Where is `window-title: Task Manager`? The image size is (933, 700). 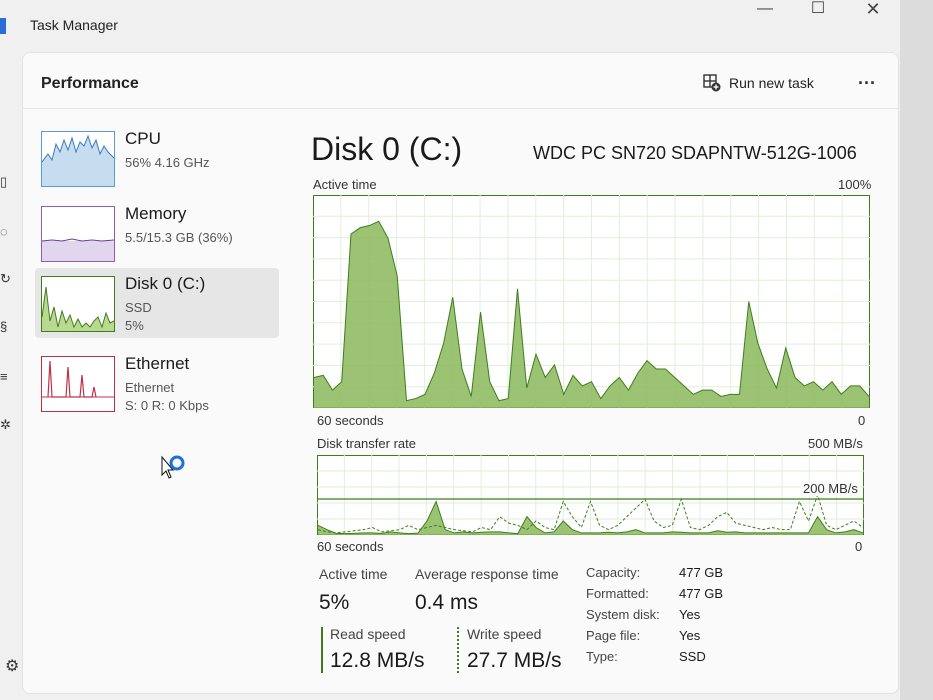 window-title: Task Manager is located at coordinates (74, 25).